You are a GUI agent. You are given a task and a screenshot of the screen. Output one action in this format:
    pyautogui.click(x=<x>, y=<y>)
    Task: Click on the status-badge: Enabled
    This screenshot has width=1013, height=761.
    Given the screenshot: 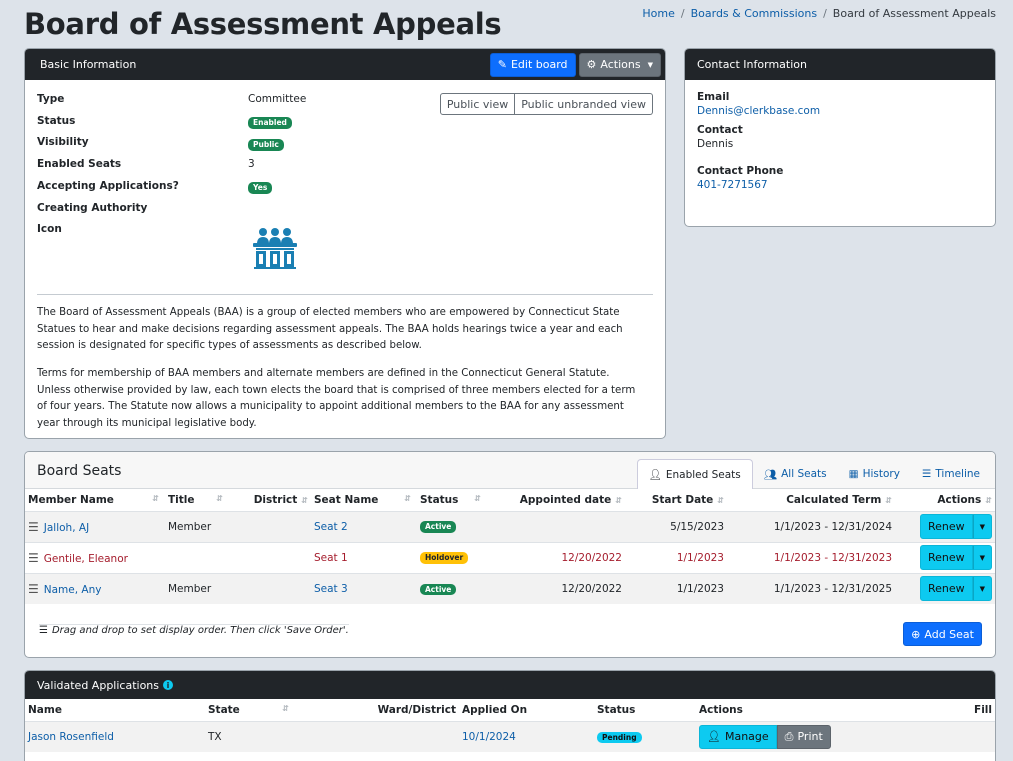 What is the action you would take?
    pyautogui.click(x=270, y=123)
    